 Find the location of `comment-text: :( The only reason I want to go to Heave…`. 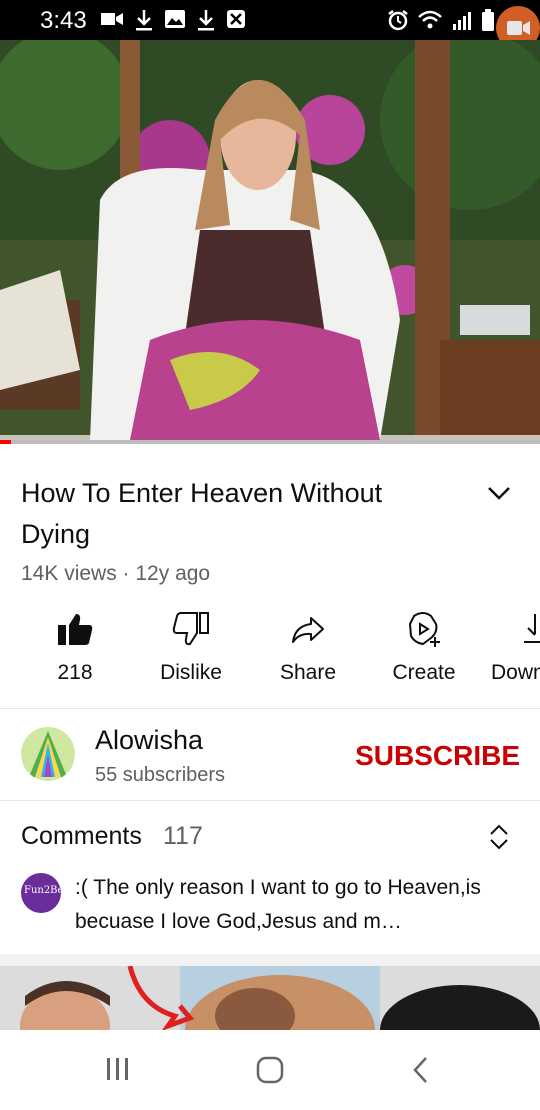

comment-text: :( The only reason I want to go to Heave… is located at coordinates (297, 905).